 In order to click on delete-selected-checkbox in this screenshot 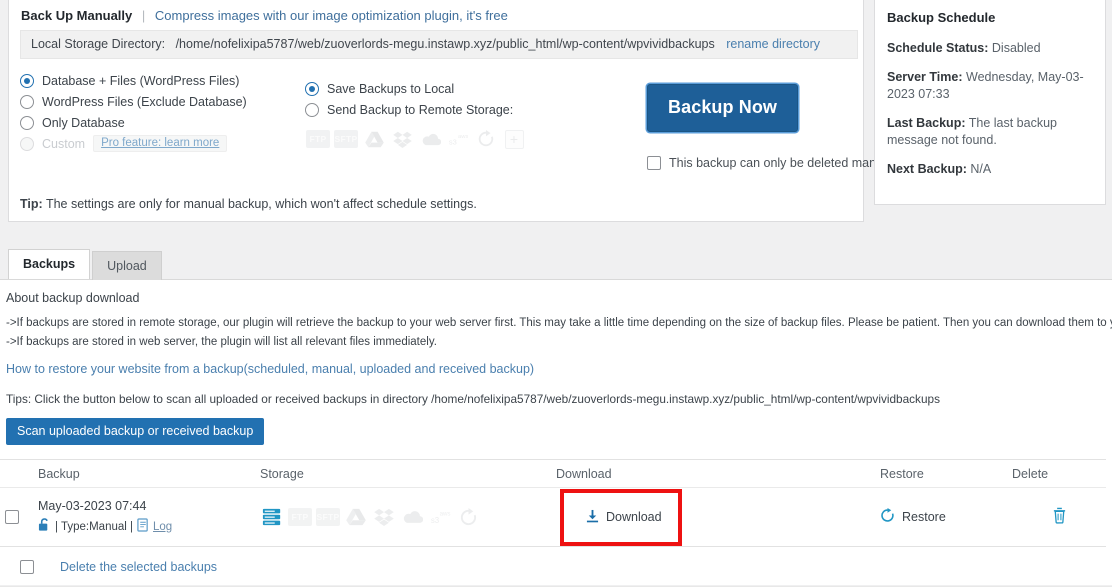, I will do `click(27, 566)`.